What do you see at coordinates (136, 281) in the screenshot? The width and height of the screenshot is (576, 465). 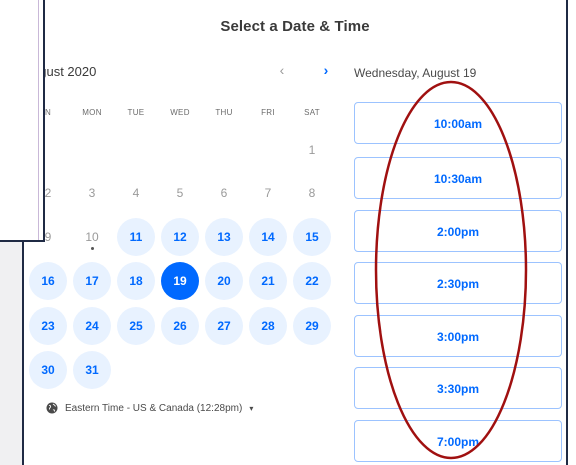 I see `day-18: 18` at bounding box center [136, 281].